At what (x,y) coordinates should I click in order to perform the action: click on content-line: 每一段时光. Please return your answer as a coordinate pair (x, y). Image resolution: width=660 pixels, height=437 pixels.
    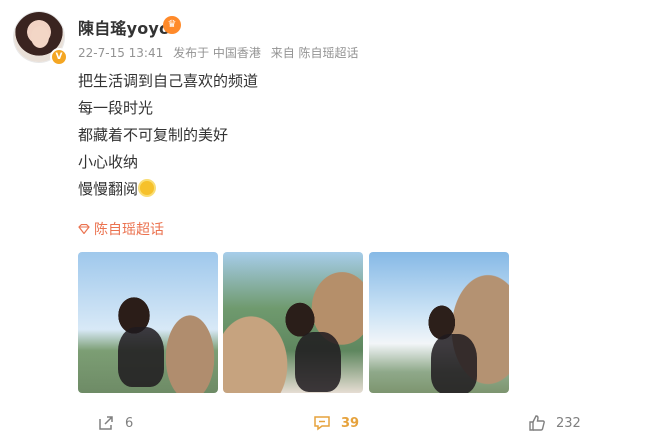
    Looking at the image, I should click on (116, 108).